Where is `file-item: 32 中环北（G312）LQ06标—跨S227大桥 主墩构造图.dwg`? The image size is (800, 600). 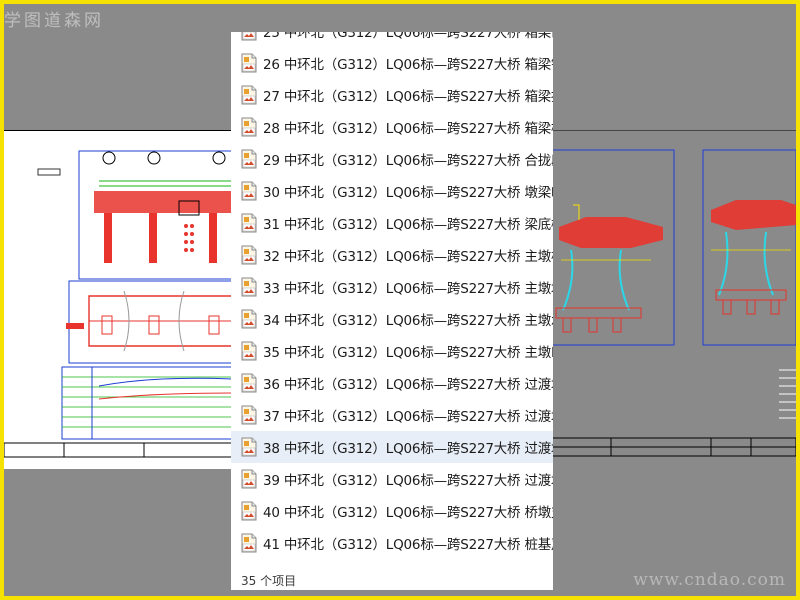 file-item: 32 中环北（G312）LQ06标—跨S227大桥 主墩构造图.dwg is located at coordinates (392, 255).